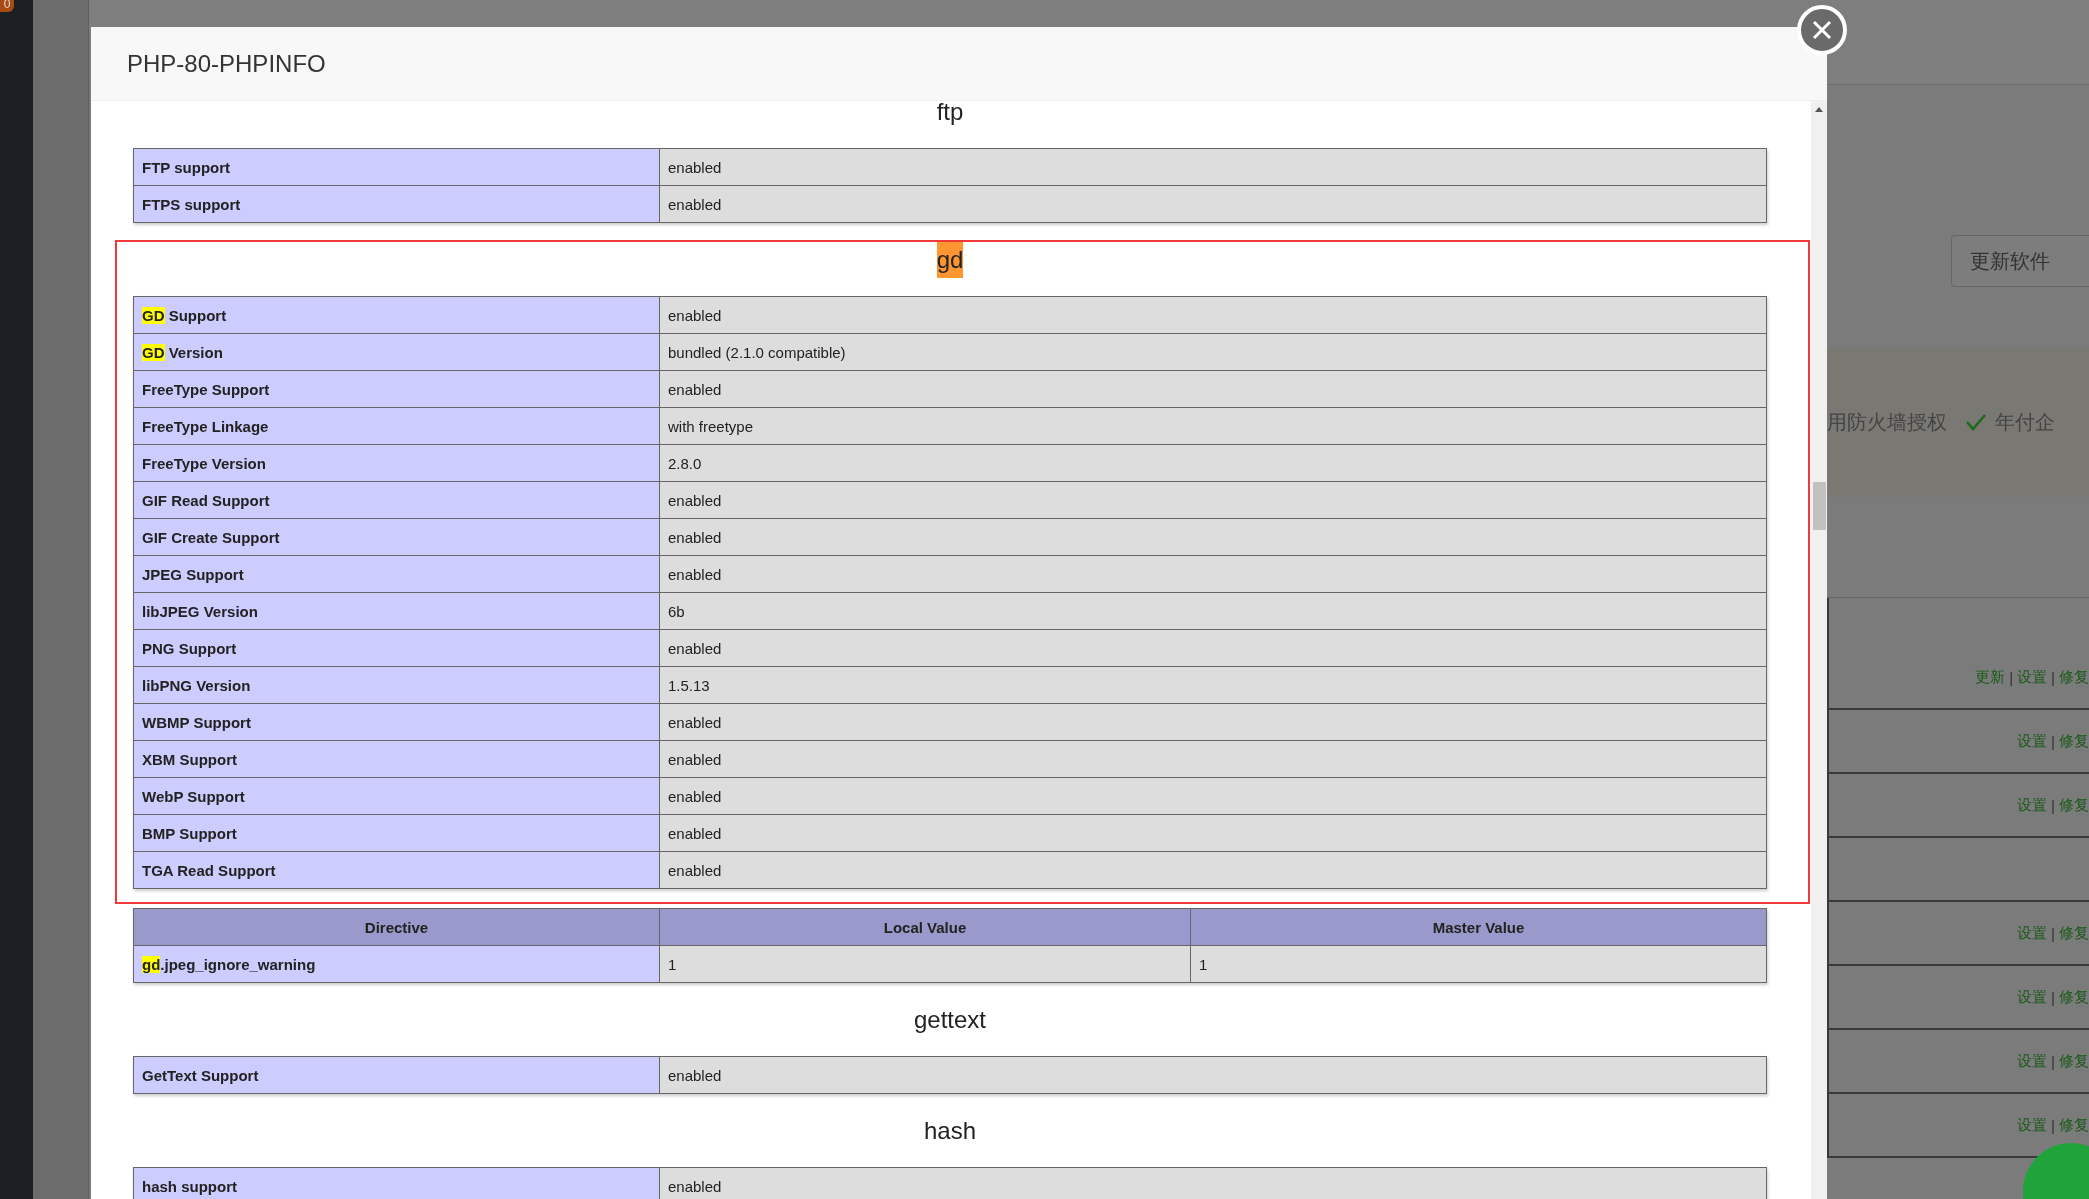  What do you see at coordinates (1213, 463) in the screenshot?
I see `value-cell: 2.8.0` at bounding box center [1213, 463].